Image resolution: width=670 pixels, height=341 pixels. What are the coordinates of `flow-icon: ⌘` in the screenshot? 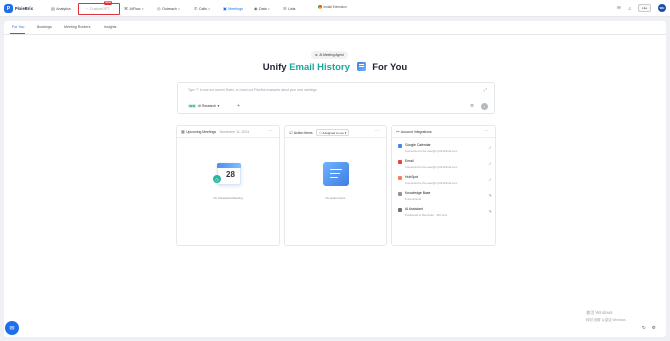 It's located at (126, 8).